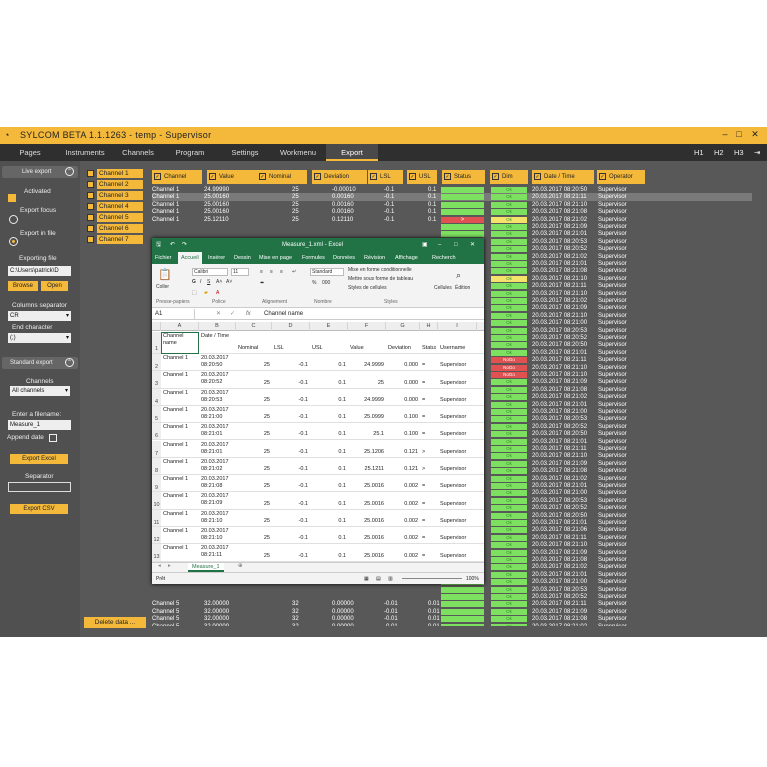 The height and width of the screenshot is (767, 767). What do you see at coordinates (457, 326) in the screenshot?
I see `column-header: I` at bounding box center [457, 326].